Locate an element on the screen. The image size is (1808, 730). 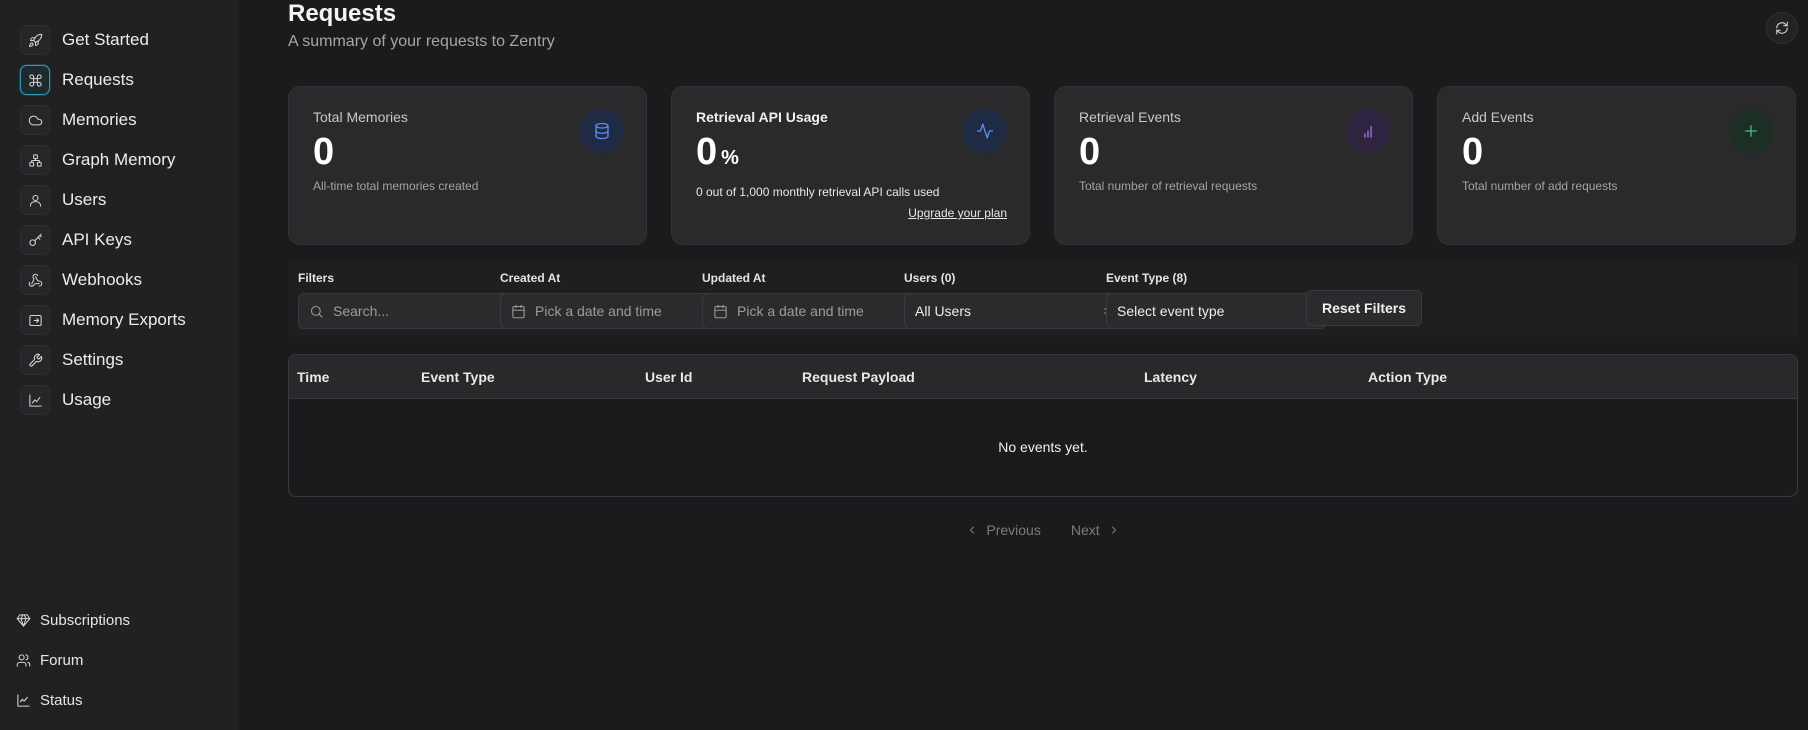
sidebar-item-memories: Memories is located at coordinates (103, 120).